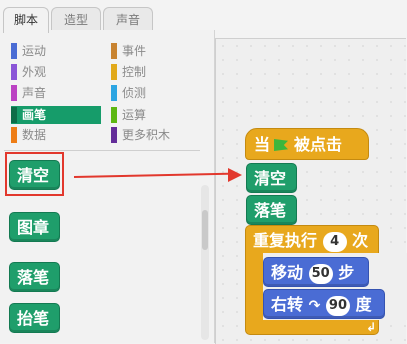  I want to click on category-label: 侦测, so click(134, 93).